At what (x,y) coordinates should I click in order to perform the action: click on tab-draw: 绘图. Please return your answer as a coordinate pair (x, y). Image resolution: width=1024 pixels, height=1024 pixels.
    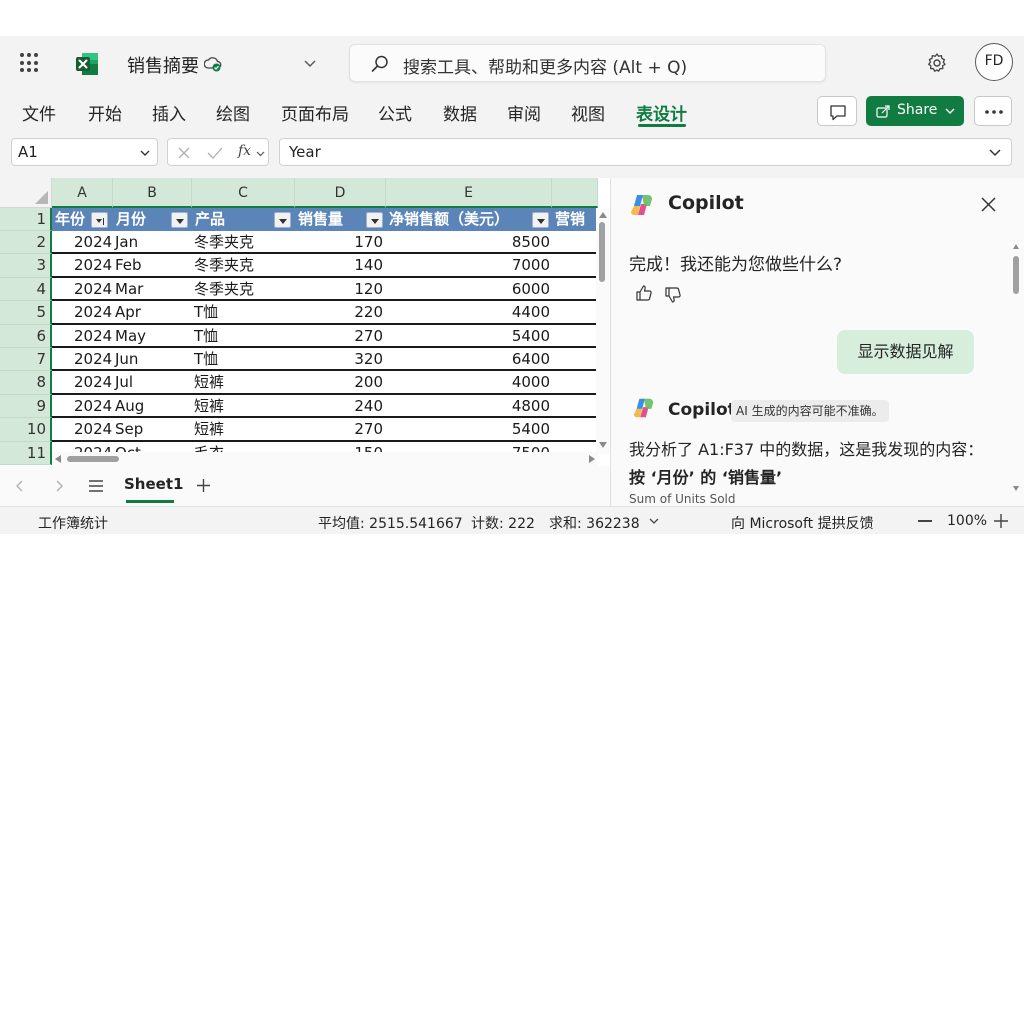
    Looking at the image, I should click on (233, 112).